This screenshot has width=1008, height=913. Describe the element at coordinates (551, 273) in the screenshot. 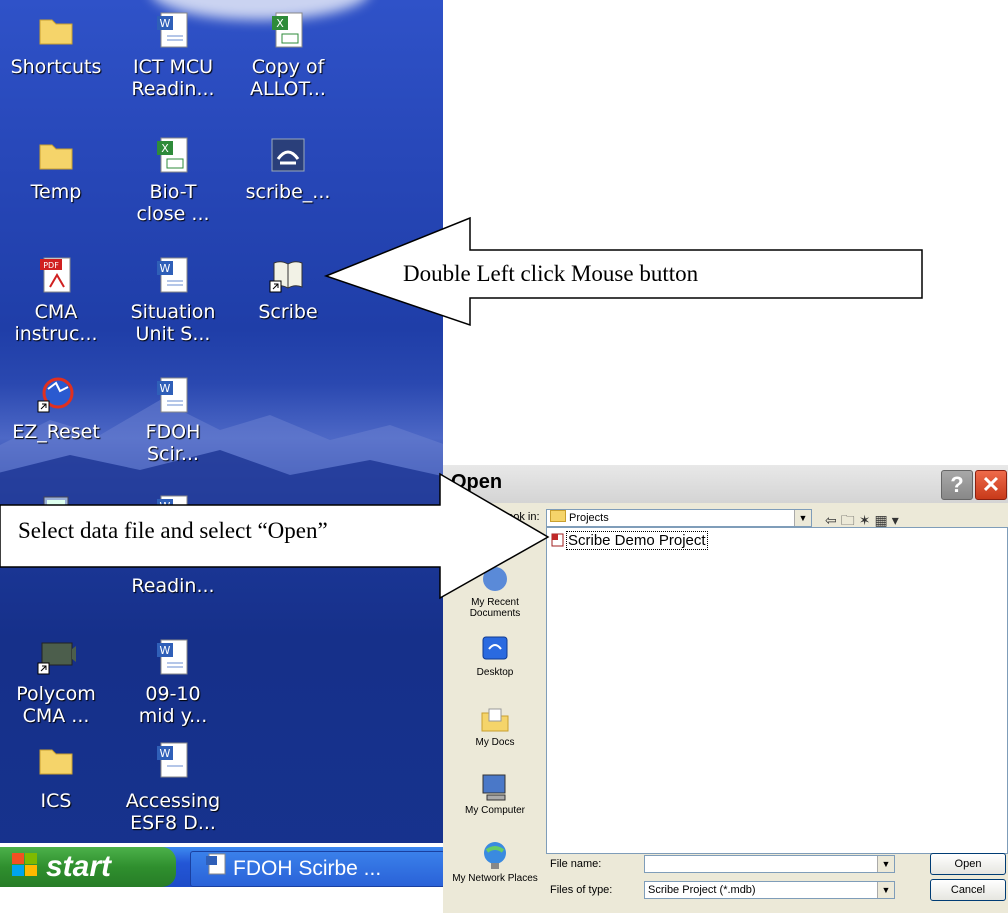

I see `callout-text-top: Double Left click Mouse button` at that location.